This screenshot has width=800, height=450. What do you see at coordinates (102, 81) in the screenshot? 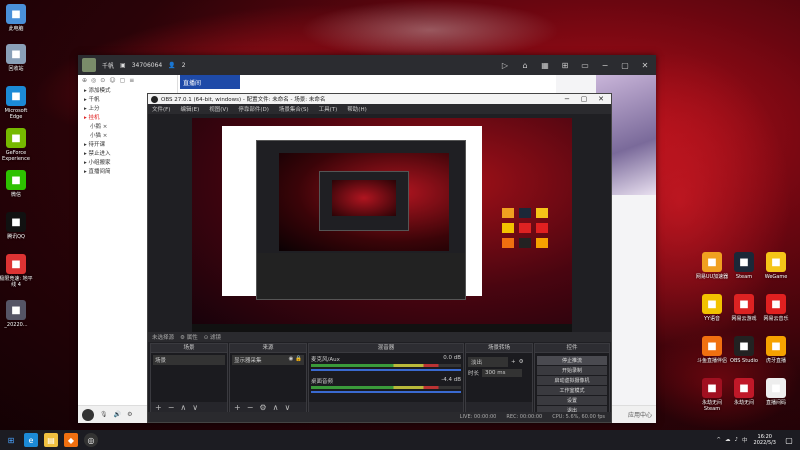
I see `sidebar-tool-icon: ⊙` at bounding box center [102, 81].